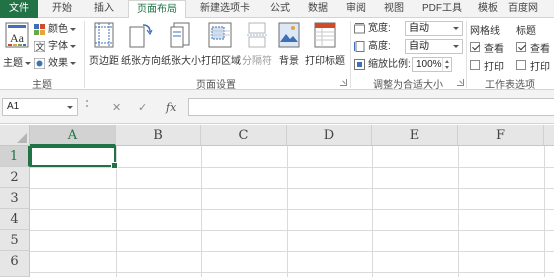  What do you see at coordinates (531, 9) in the screenshot?
I see `tab-baidu: 百度网` at bounding box center [531, 9].